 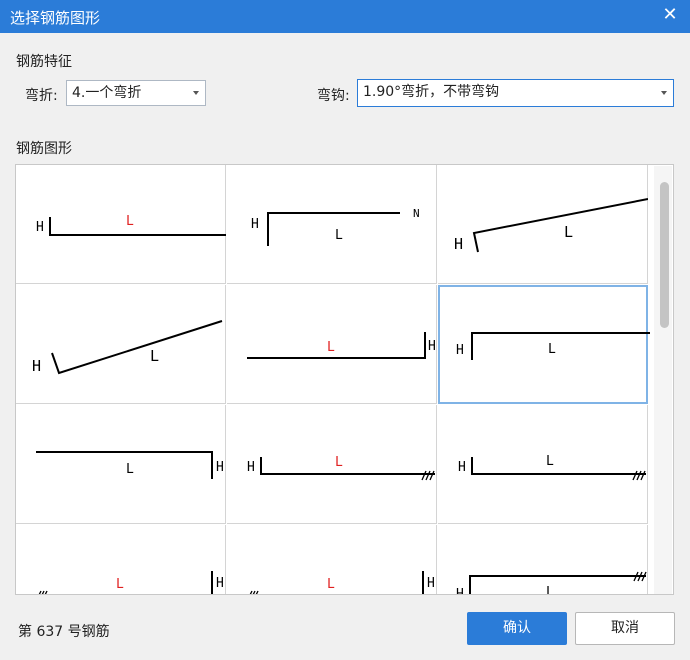 I want to click on bend-select: 4.一个弯折, so click(x=136, y=93).